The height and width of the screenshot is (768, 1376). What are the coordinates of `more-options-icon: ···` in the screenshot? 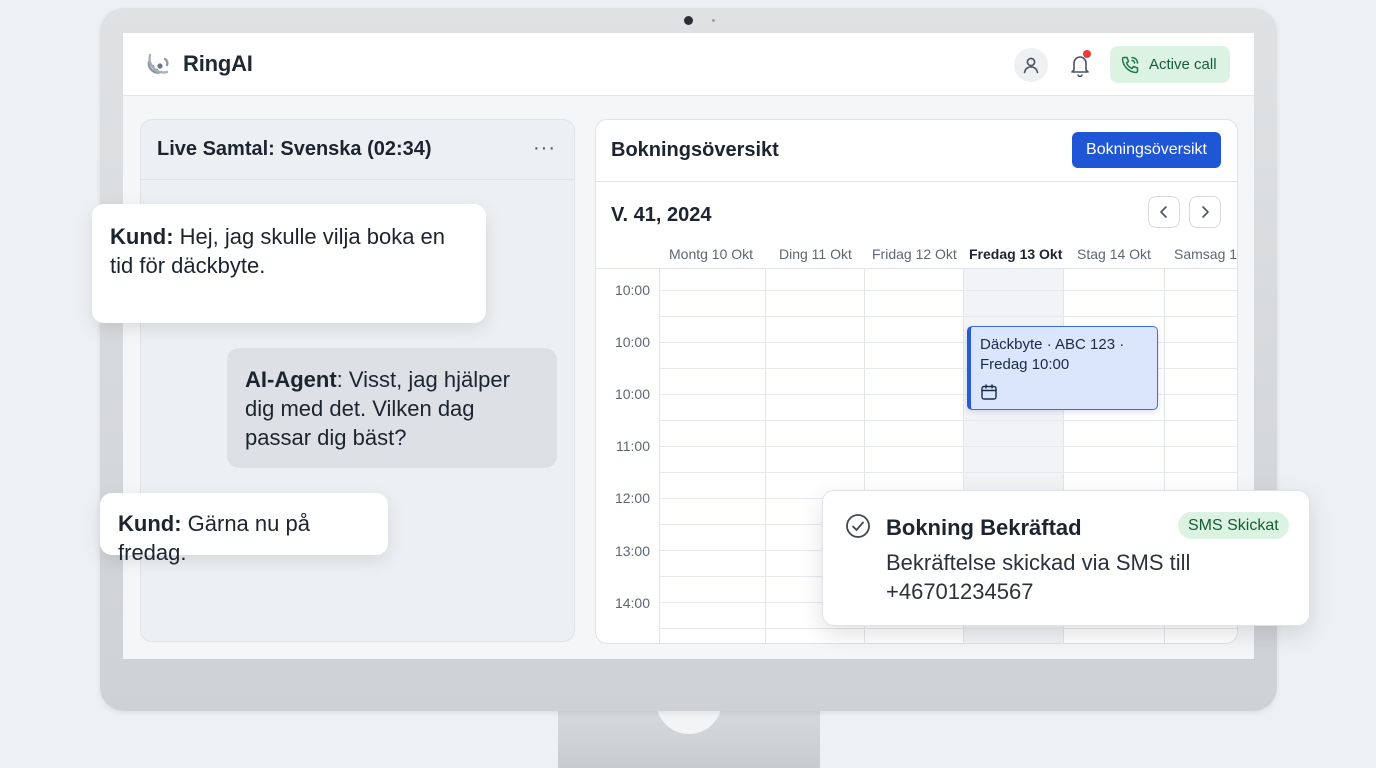 It's located at (544, 148).